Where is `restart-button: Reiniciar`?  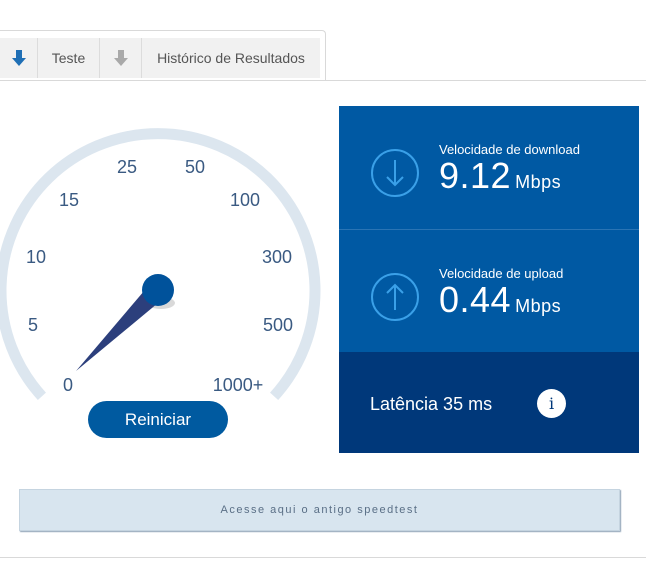
restart-button: Reiniciar is located at coordinates (158, 419).